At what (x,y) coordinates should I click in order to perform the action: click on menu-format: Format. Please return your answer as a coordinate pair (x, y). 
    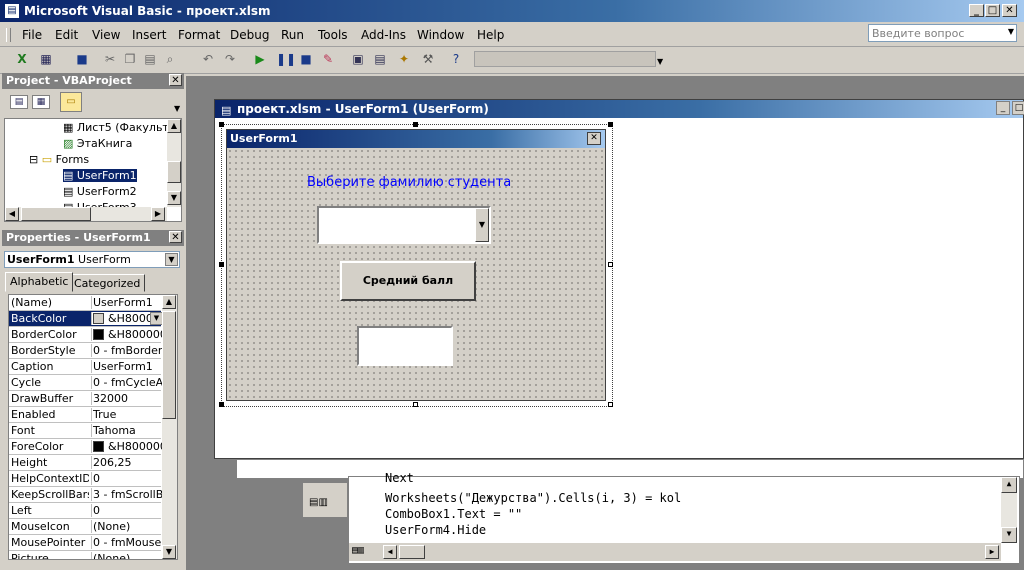
    Looking at the image, I should click on (199, 35).